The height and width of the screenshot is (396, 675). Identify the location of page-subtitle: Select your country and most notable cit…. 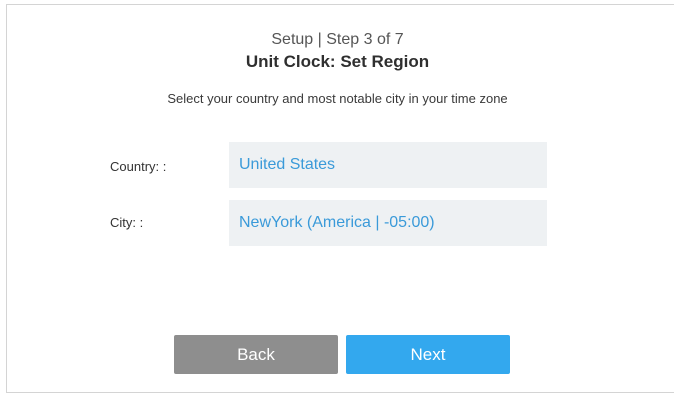
(337, 98).